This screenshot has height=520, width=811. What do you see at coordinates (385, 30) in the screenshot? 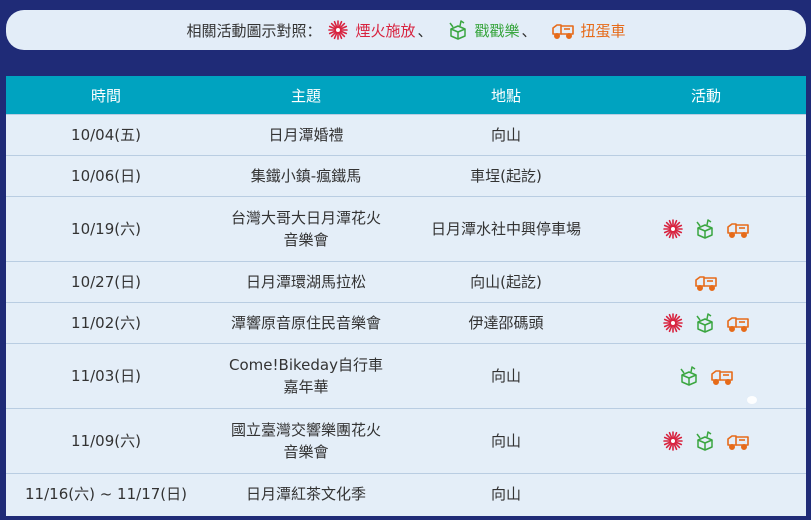
I see `legend-fireworks-label: 煙火施放` at bounding box center [385, 30].